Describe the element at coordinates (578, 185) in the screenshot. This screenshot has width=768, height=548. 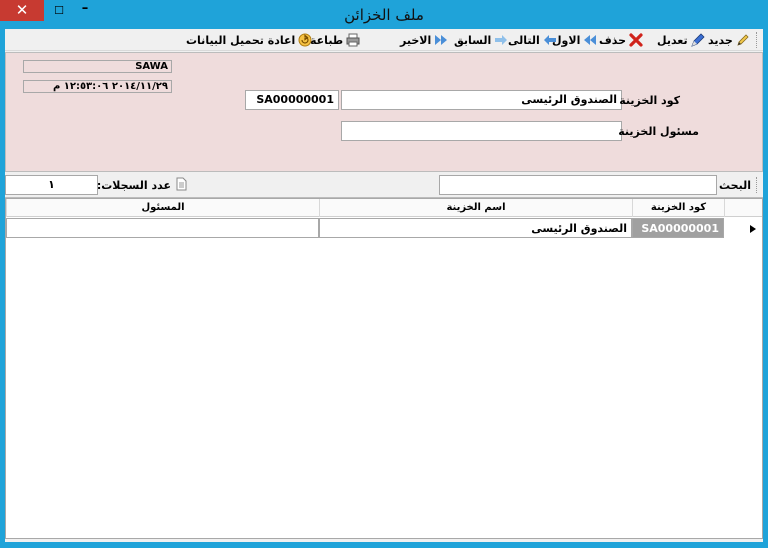
I see `search-input` at that location.